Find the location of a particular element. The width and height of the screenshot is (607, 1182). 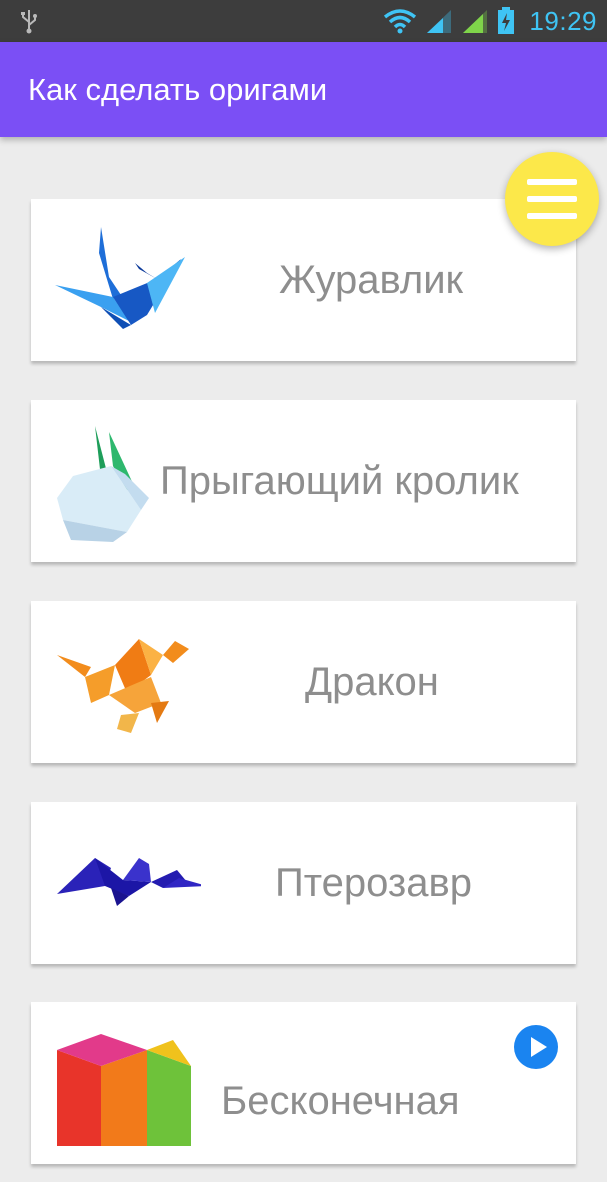

list-item-crane: Журавлик is located at coordinates (303, 280).